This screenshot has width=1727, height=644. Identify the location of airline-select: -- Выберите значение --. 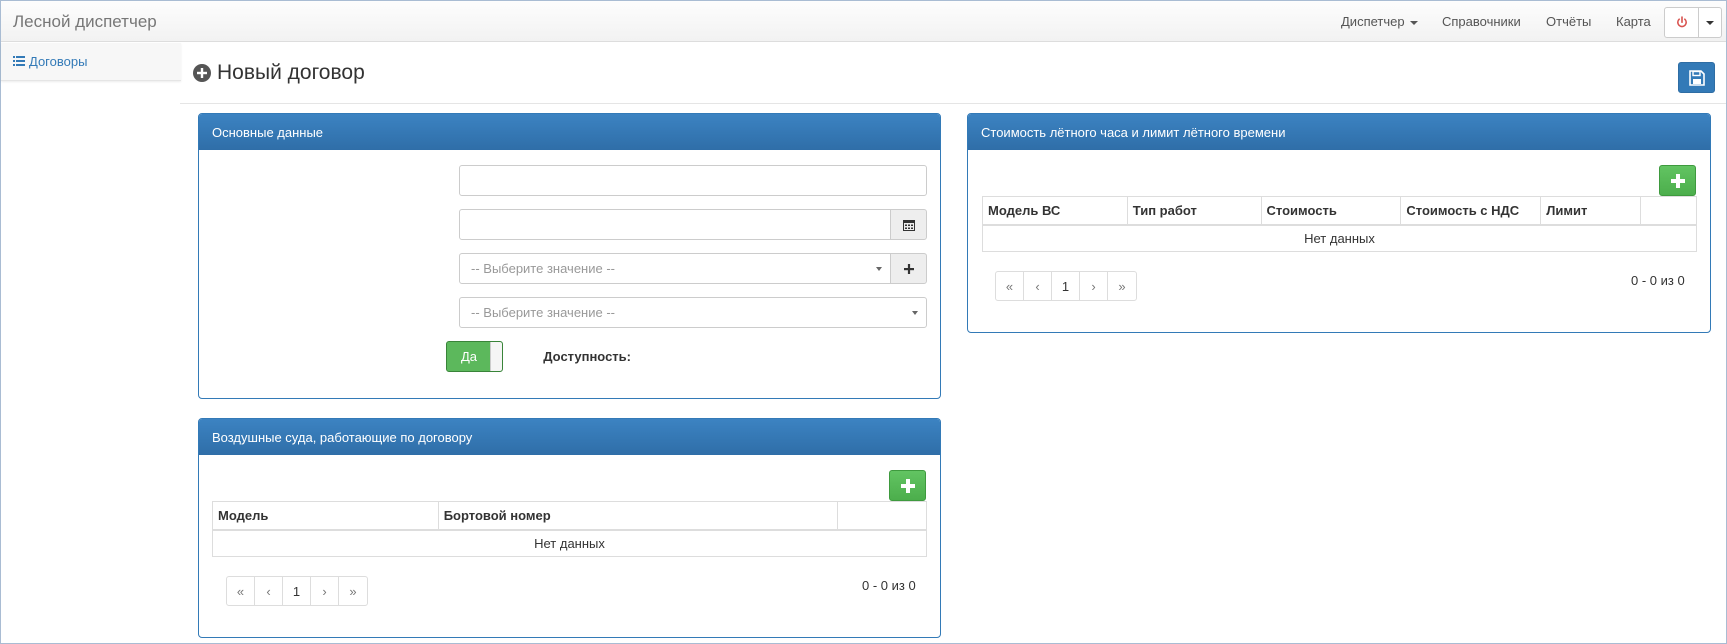
(675, 268).